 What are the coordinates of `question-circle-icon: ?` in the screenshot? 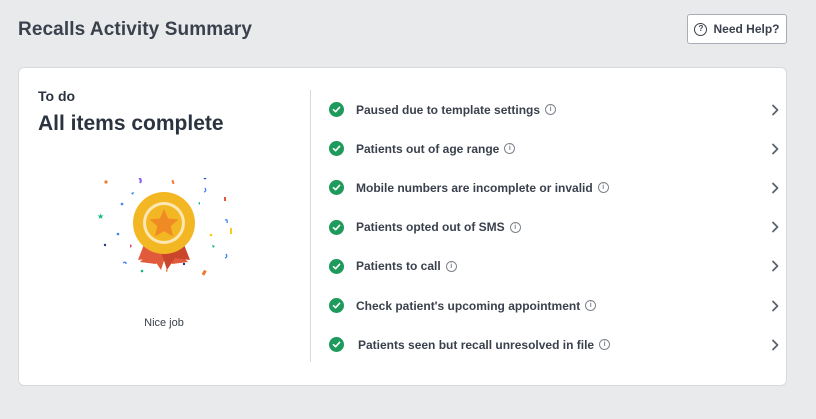 It's located at (701, 29).